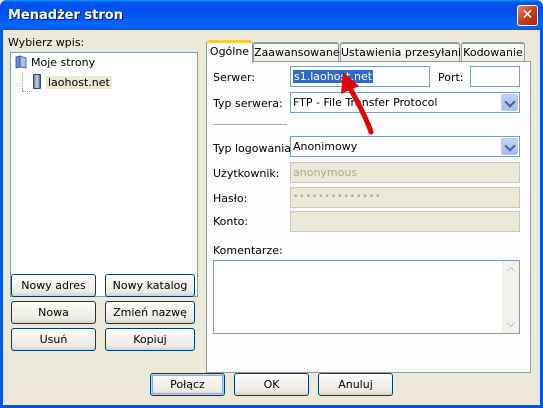  What do you see at coordinates (325, 172) in the screenshot?
I see `user-input-value: anonymous` at bounding box center [325, 172].